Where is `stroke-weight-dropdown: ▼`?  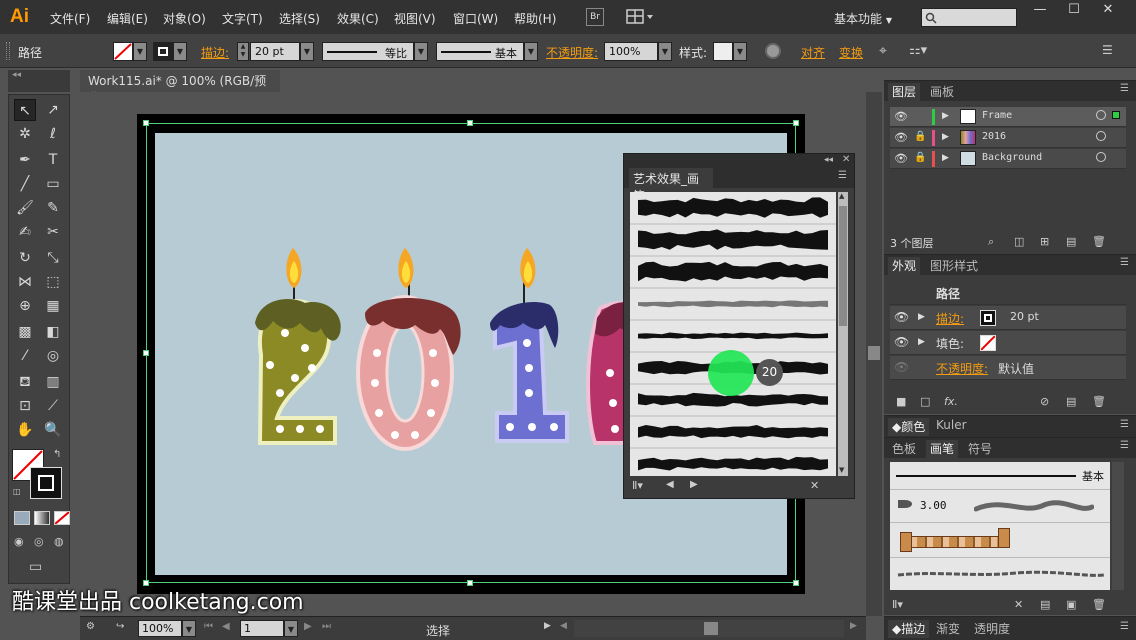 stroke-weight-dropdown: ▼ is located at coordinates (307, 51).